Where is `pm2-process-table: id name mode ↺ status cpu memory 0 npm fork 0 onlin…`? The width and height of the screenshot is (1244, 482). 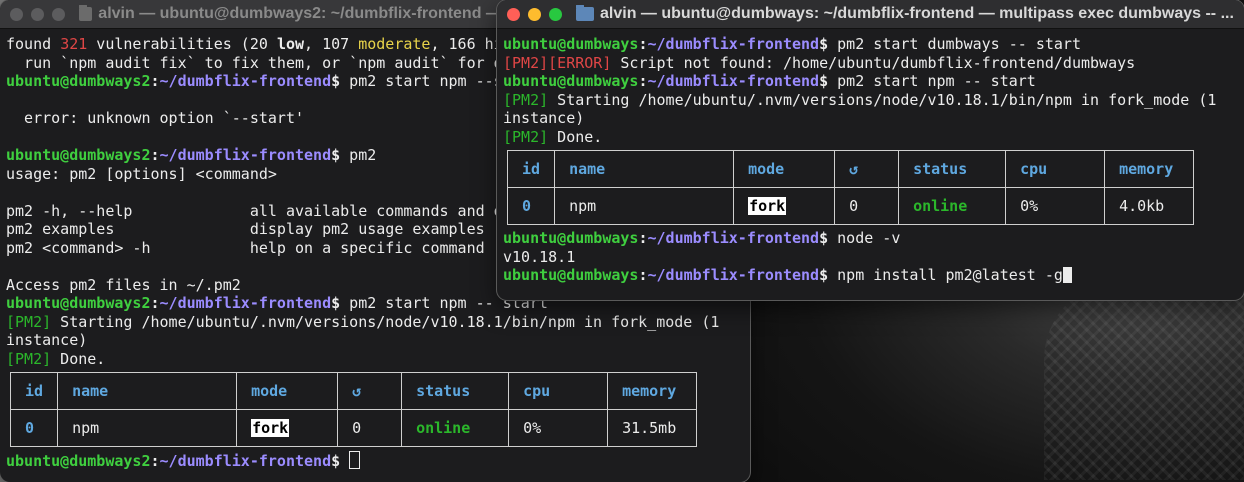
pm2-process-table: id name mode ↺ status cpu memory 0 npm fork 0 onlin… is located at coordinates (353, 409).